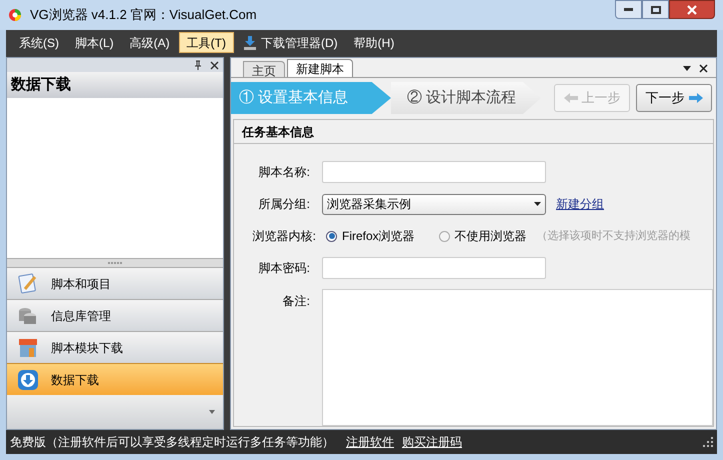  What do you see at coordinates (320, 68) in the screenshot?
I see `tab: 新建脚本` at bounding box center [320, 68].